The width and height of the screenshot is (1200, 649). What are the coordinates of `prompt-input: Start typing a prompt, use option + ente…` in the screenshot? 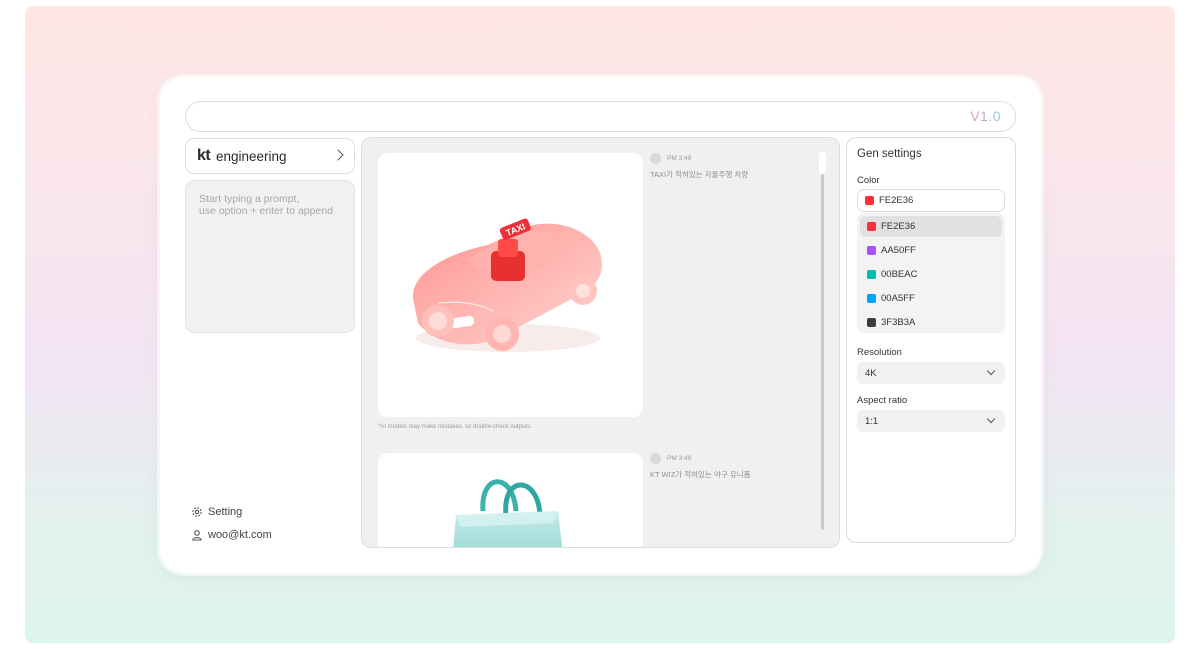 It's located at (270, 256).